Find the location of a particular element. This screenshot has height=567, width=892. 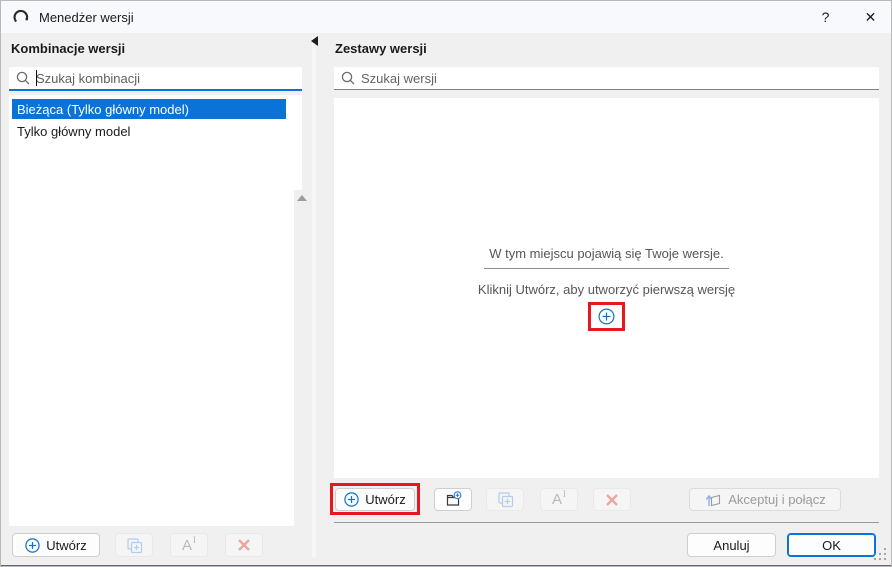

delete-version-button is located at coordinates (612, 499).